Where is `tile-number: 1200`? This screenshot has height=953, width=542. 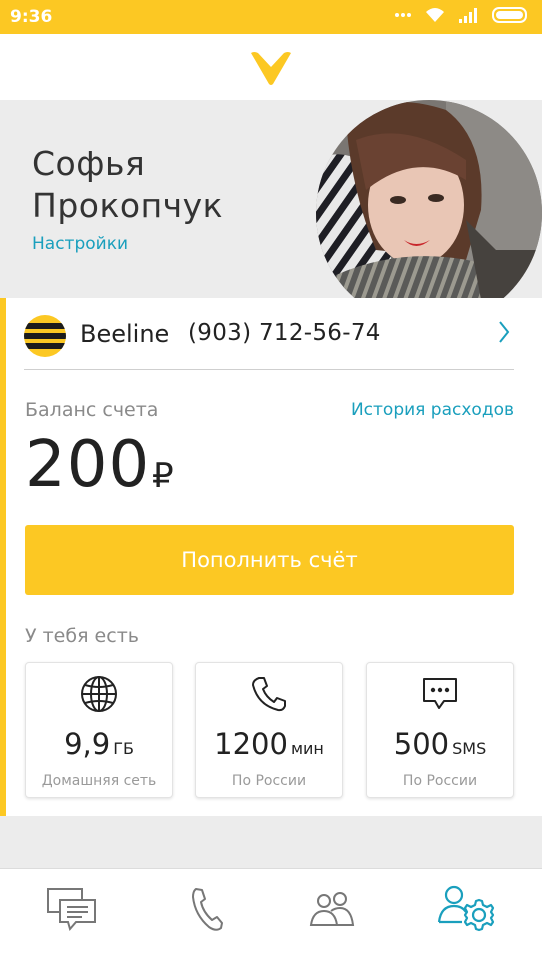 tile-number: 1200 is located at coordinates (251, 744).